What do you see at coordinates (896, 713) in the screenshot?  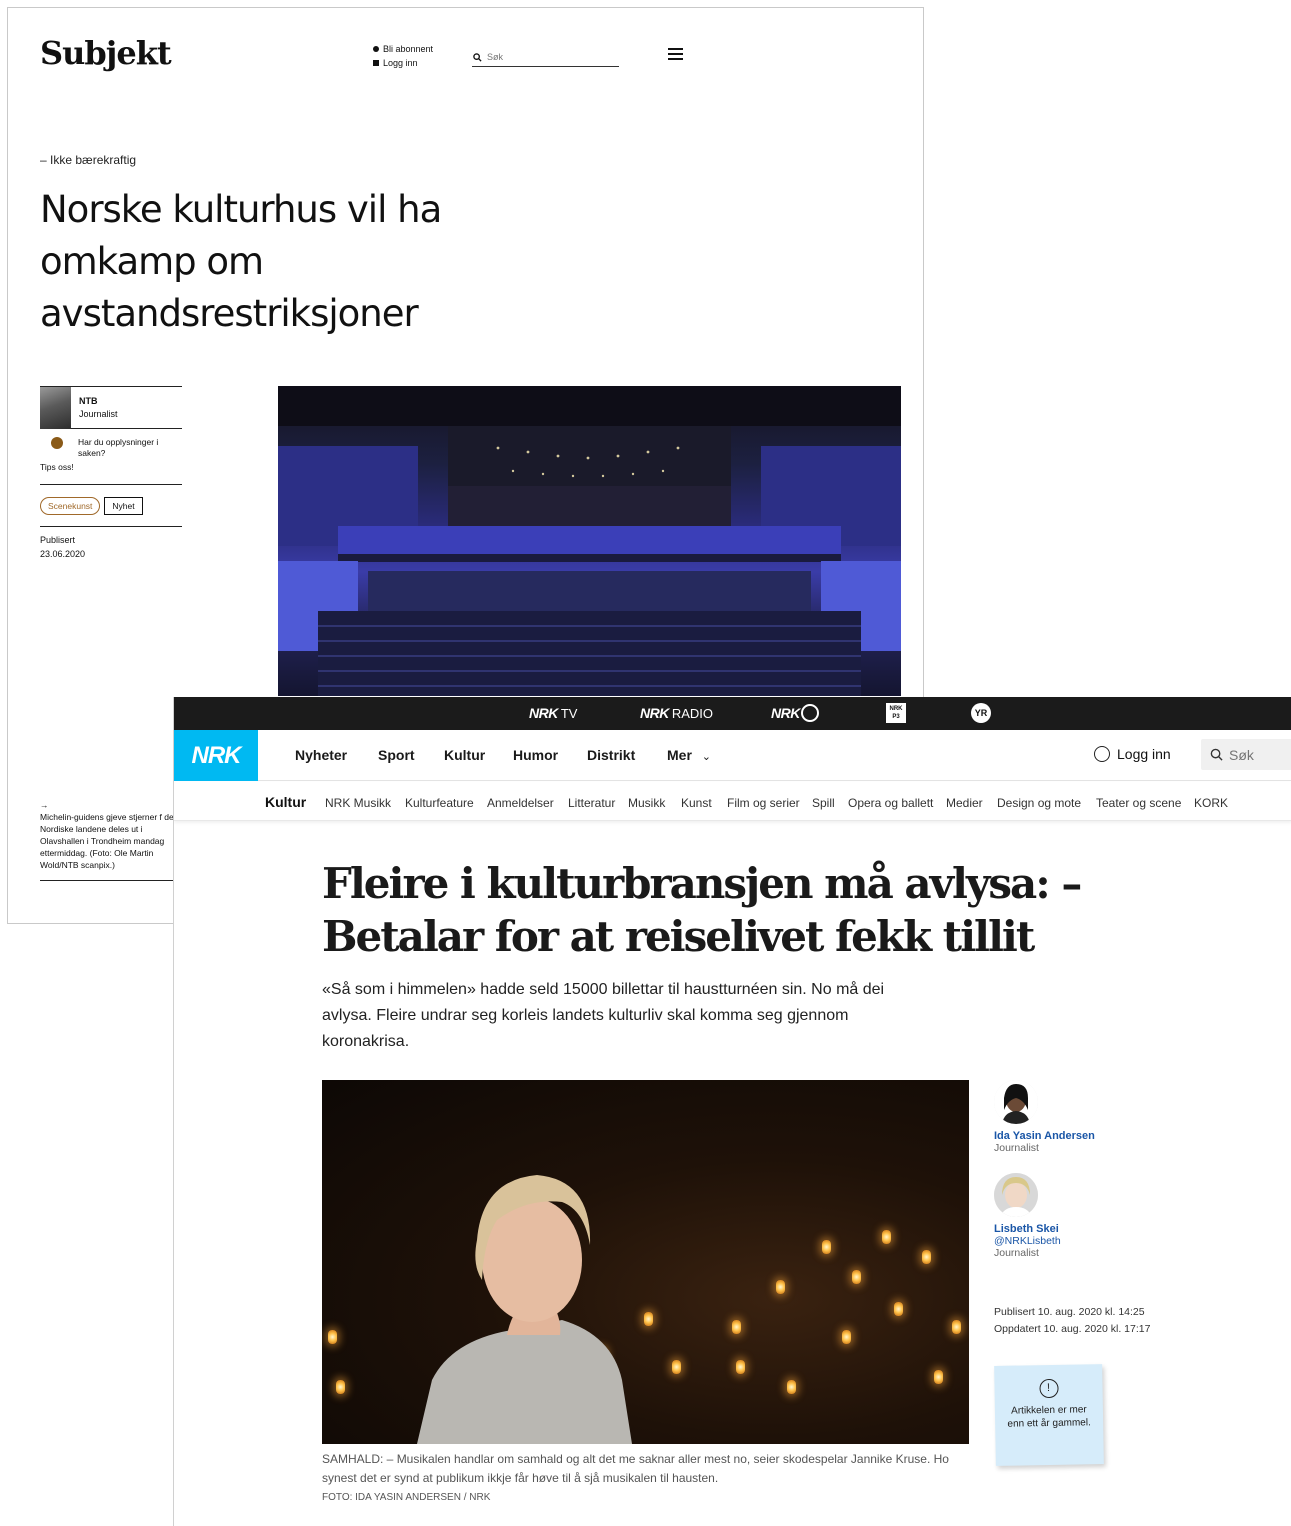 I see `nrk-p3-icon: NRK P3` at bounding box center [896, 713].